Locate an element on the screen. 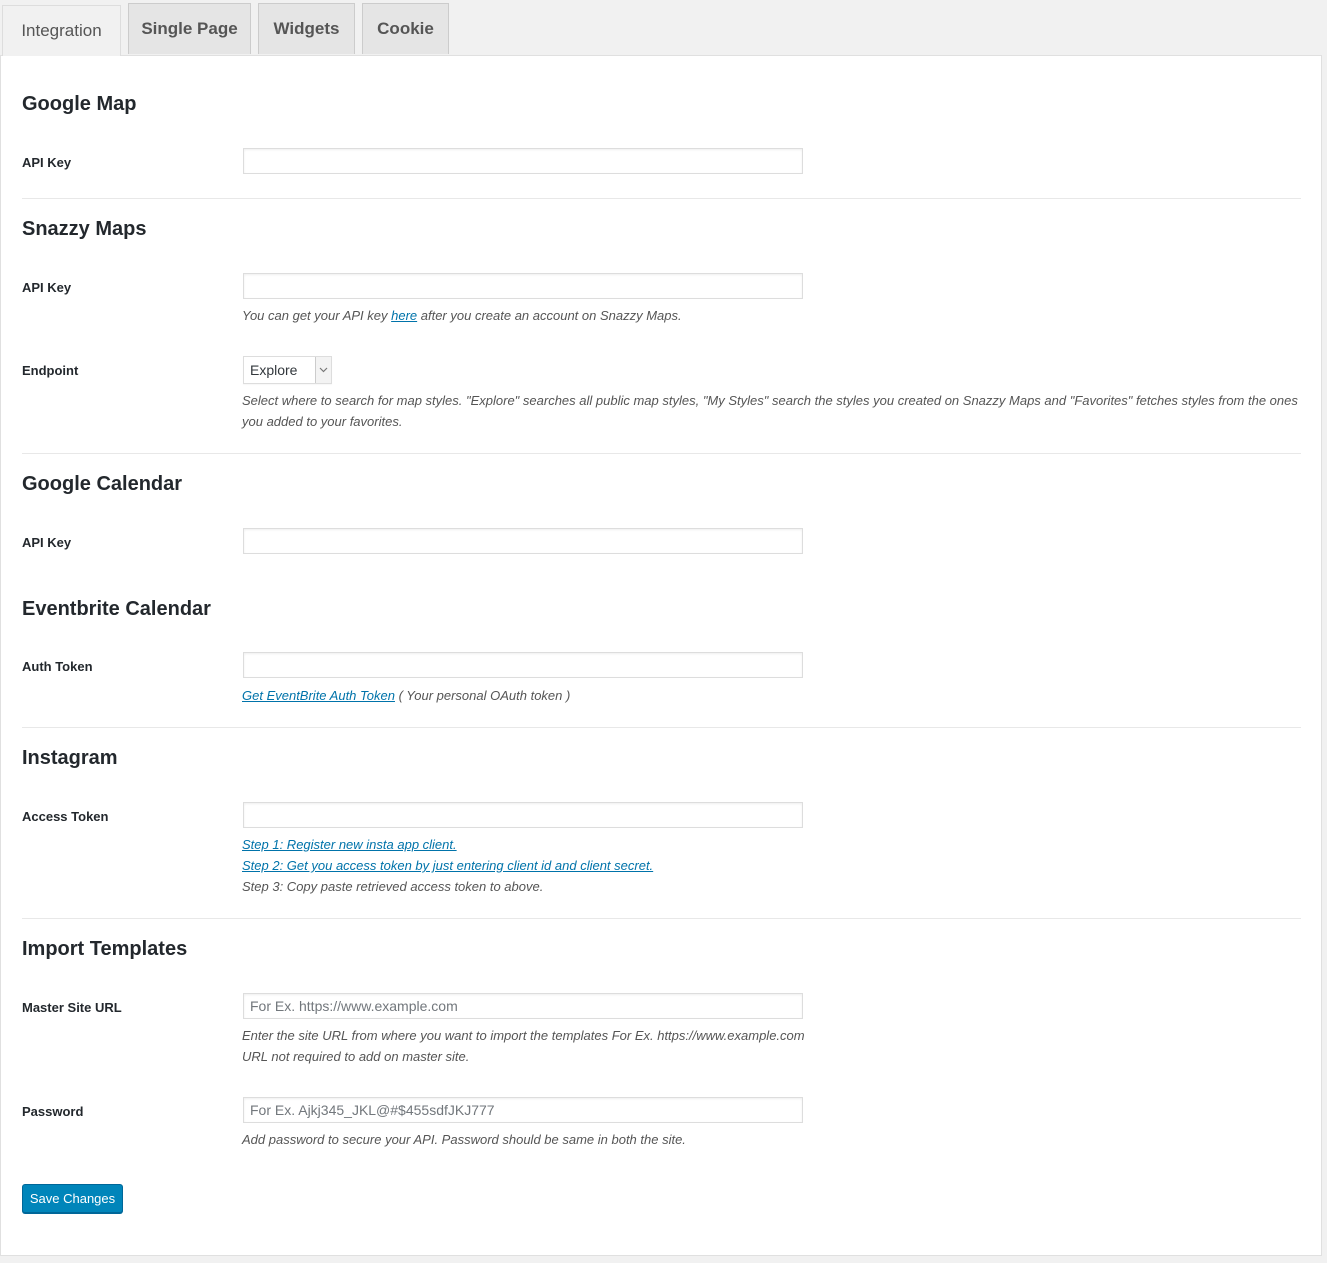  tab-single-page: Single Page is located at coordinates (189, 28).